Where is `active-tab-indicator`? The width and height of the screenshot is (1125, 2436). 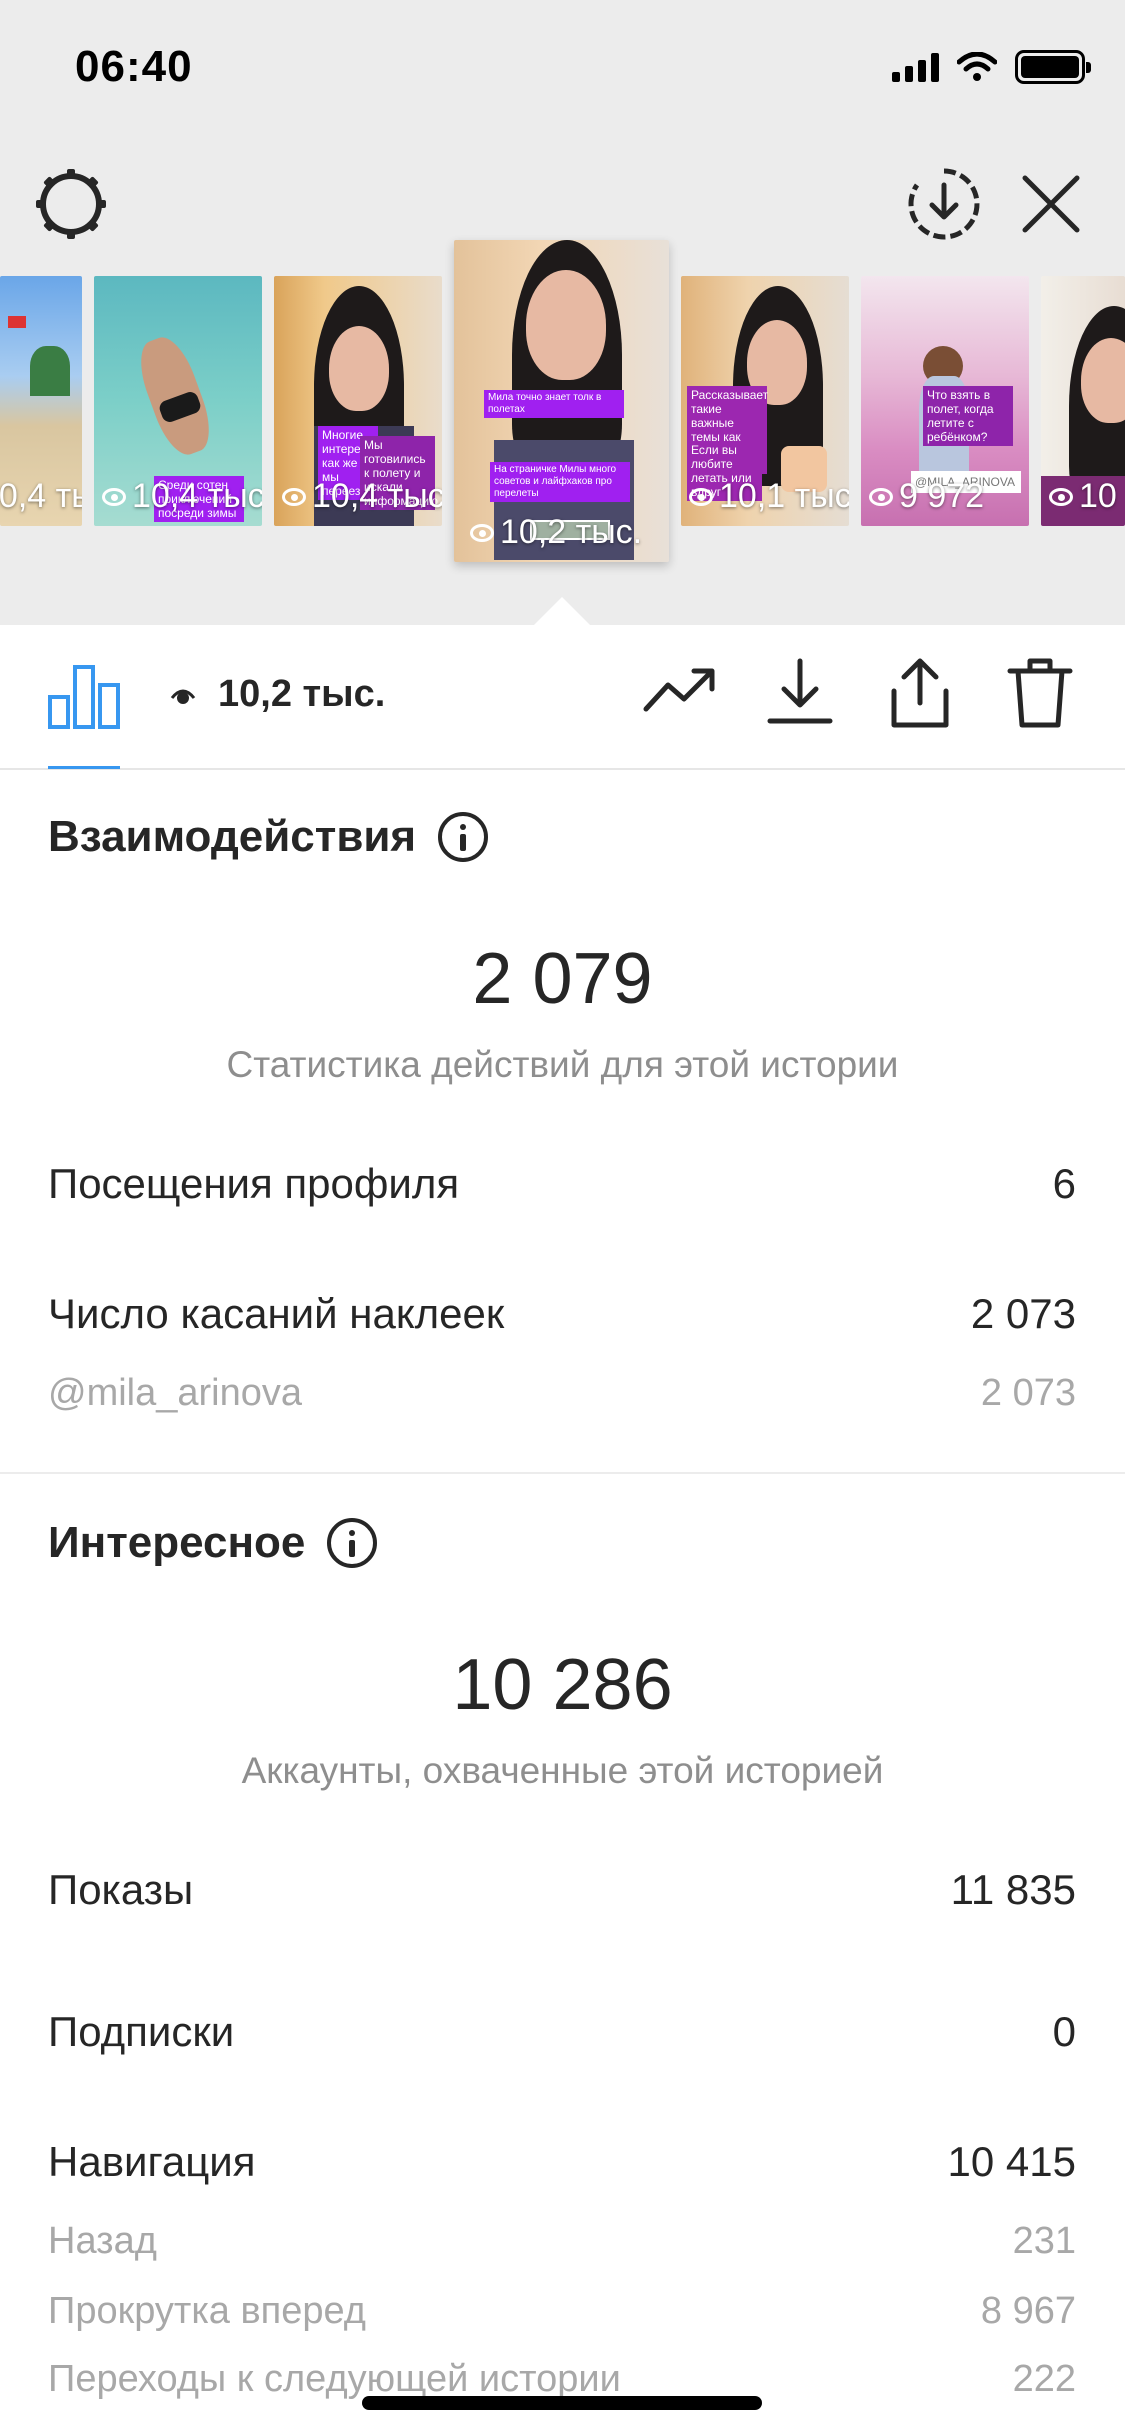
active-tab-indicator is located at coordinates (84, 767).